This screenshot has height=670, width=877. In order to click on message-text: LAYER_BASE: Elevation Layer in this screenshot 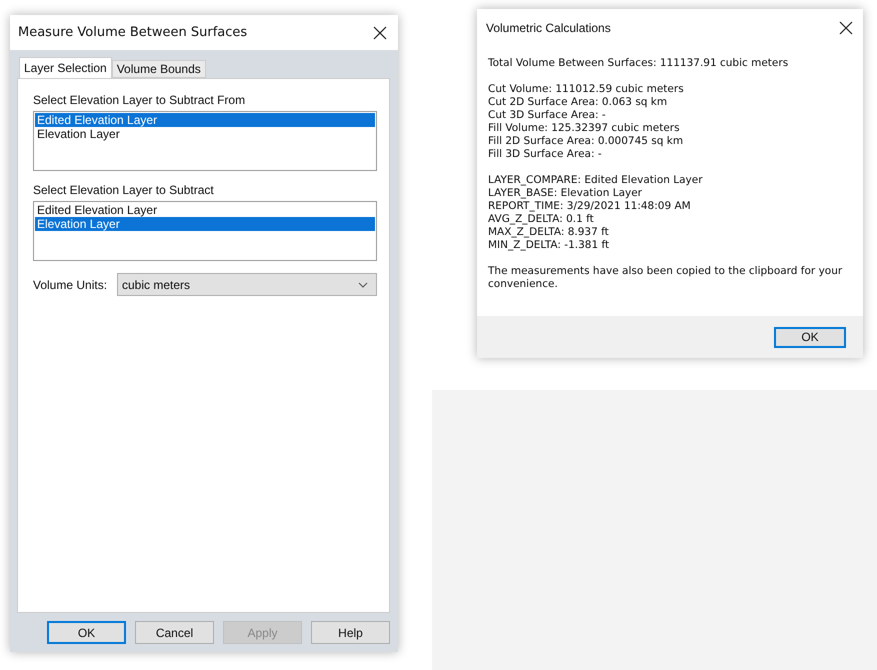, I will do `click(565, 193)`.